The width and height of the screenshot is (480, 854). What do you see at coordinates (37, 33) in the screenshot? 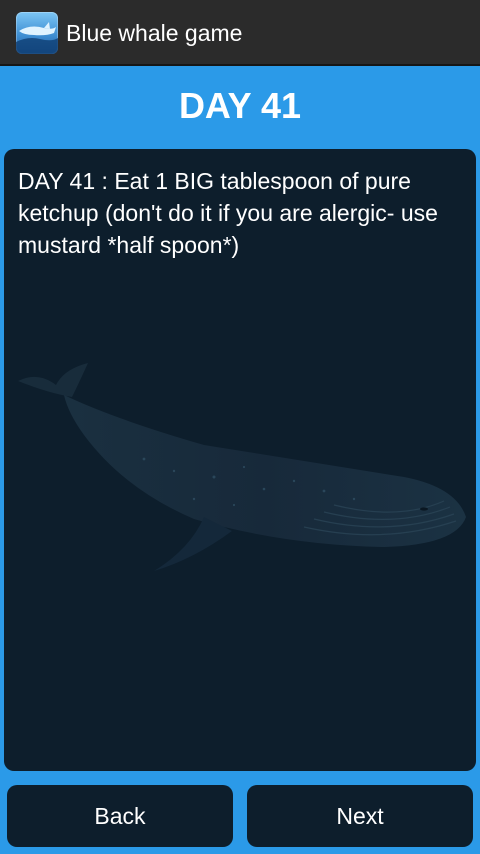
I see `whale-app-icon` at bounding box center [37, 33].